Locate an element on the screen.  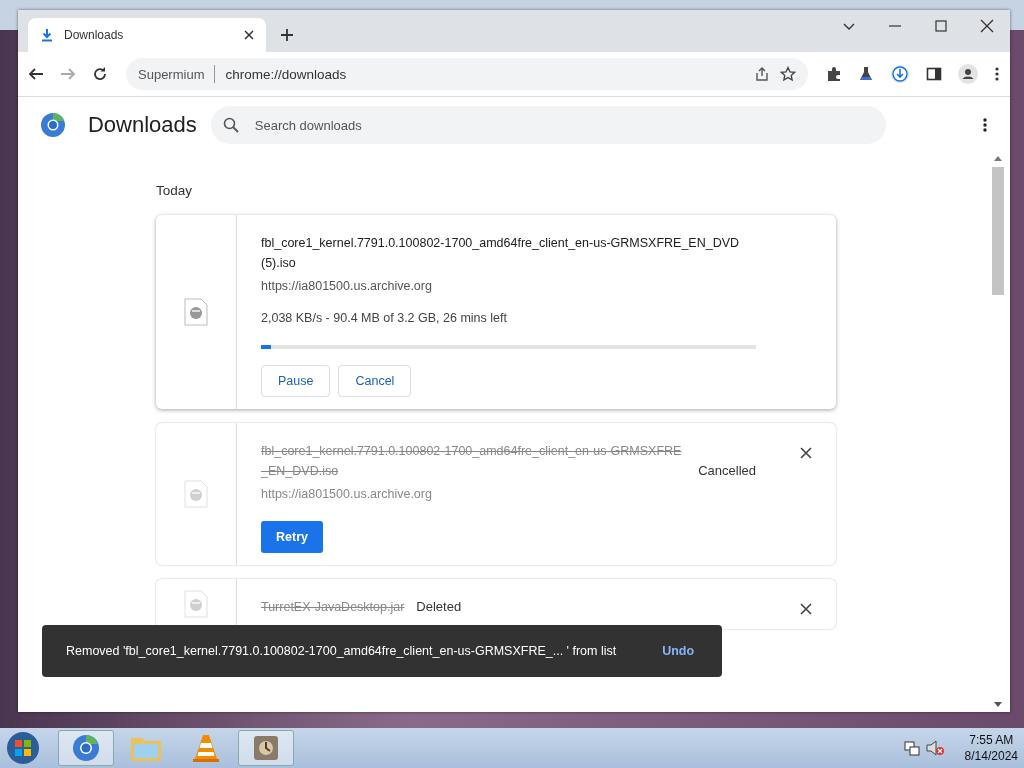
browser-taskbar-button is located at coordinates (86, 748).